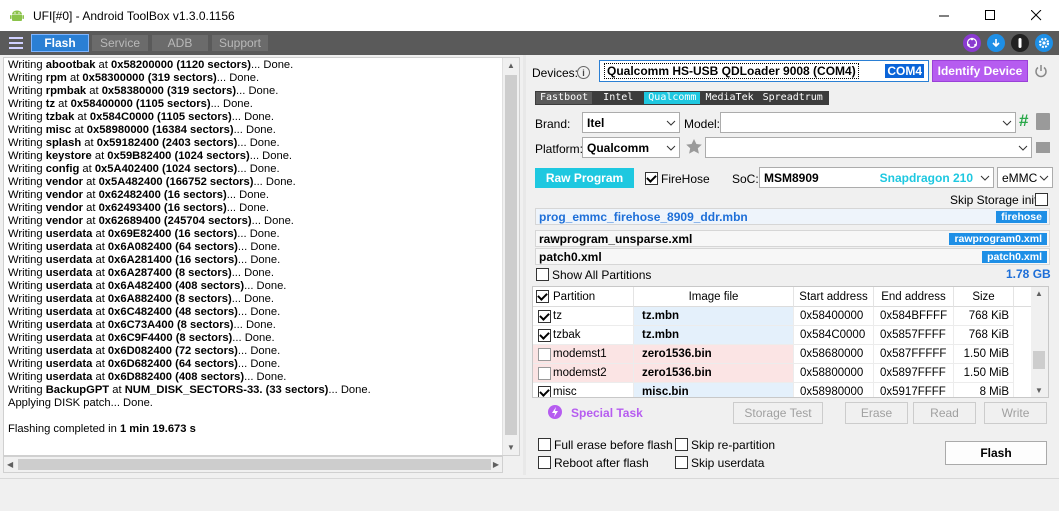 This screenshot has width=1059, height=511. I want to click on power-off-icon, so click(1041, 72).